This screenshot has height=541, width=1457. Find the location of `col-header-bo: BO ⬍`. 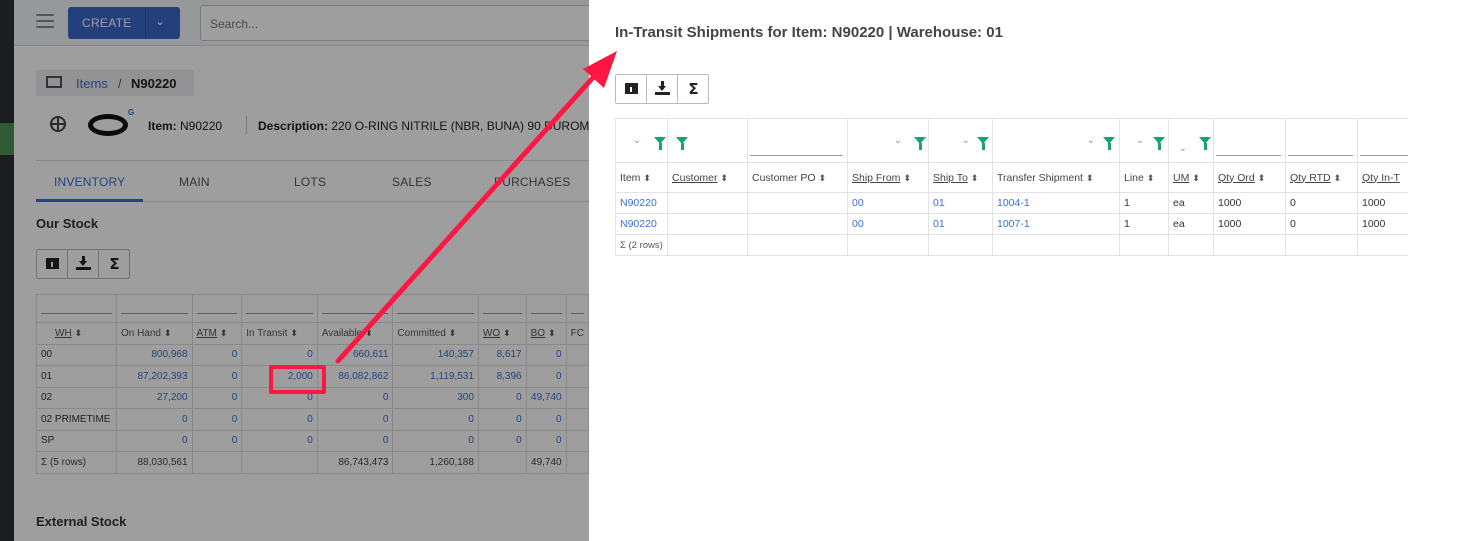

col-header-bo: BO ⬍ is located at coordinates (546, 333).